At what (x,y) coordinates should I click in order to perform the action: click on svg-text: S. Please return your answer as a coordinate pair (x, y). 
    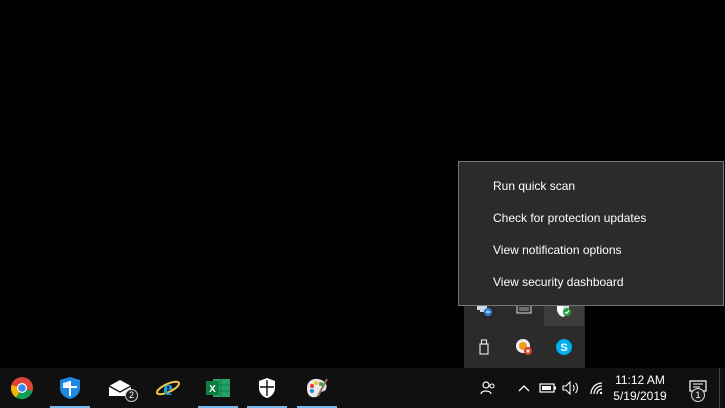
    Looking at the image, I should click on (563, 348).